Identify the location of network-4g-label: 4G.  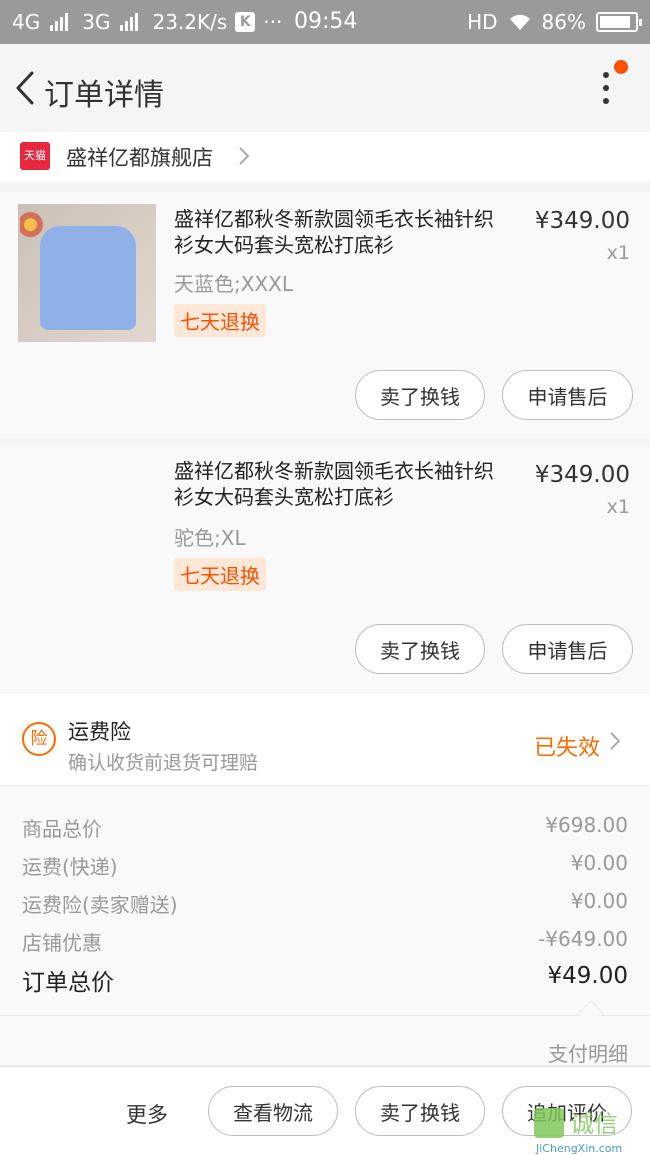
(26, 22).